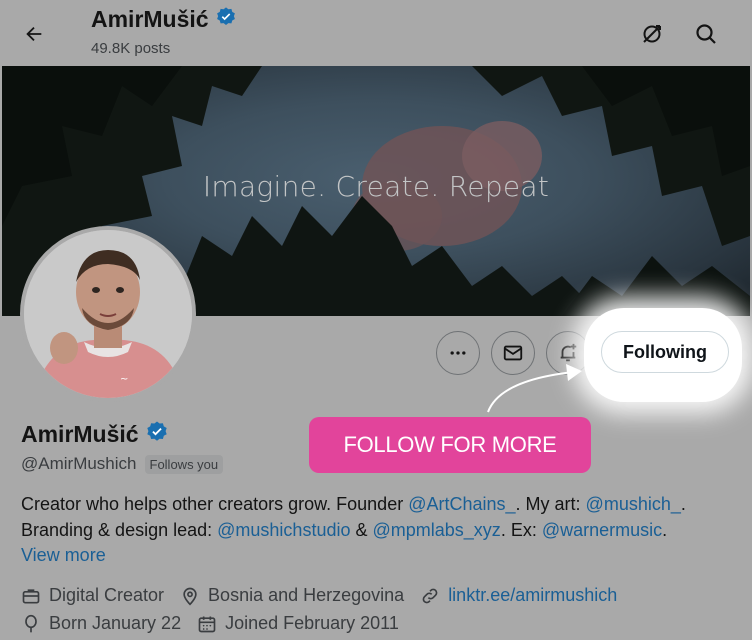  Describe the element at coordinates (521, 530) in the screenshot. I see `bio-text: . Ex:` at that location.